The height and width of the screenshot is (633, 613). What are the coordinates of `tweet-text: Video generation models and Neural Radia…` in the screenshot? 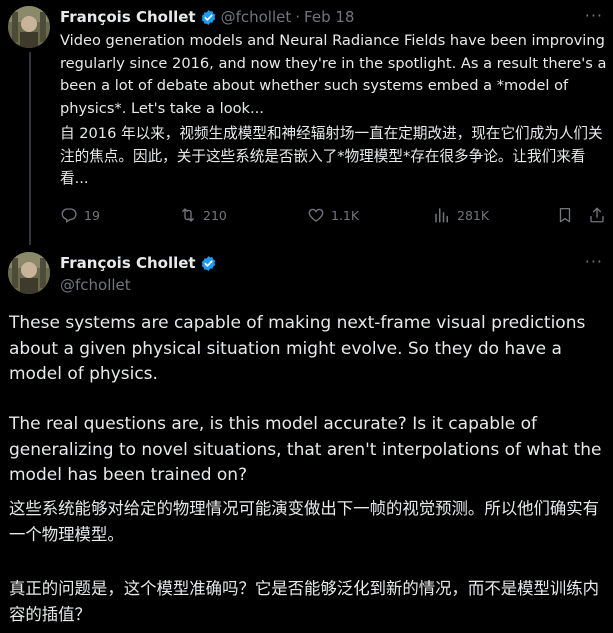 It's located at (333, 74).